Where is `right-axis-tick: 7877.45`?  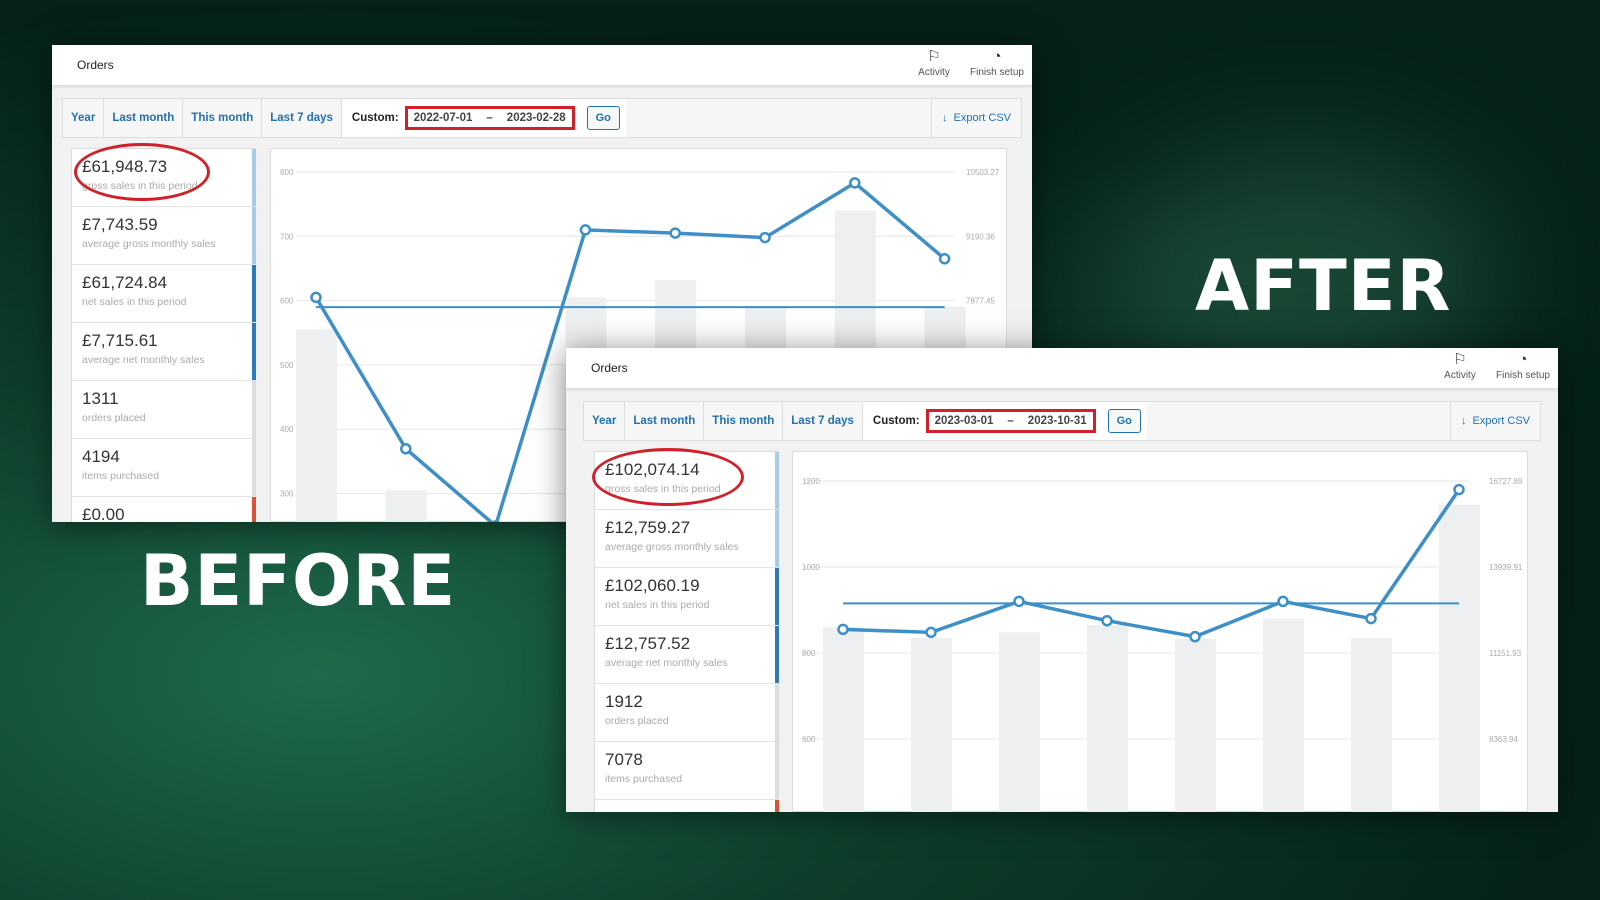 right-axis-tick: 7877.45 is located at coordinates (980, 301).